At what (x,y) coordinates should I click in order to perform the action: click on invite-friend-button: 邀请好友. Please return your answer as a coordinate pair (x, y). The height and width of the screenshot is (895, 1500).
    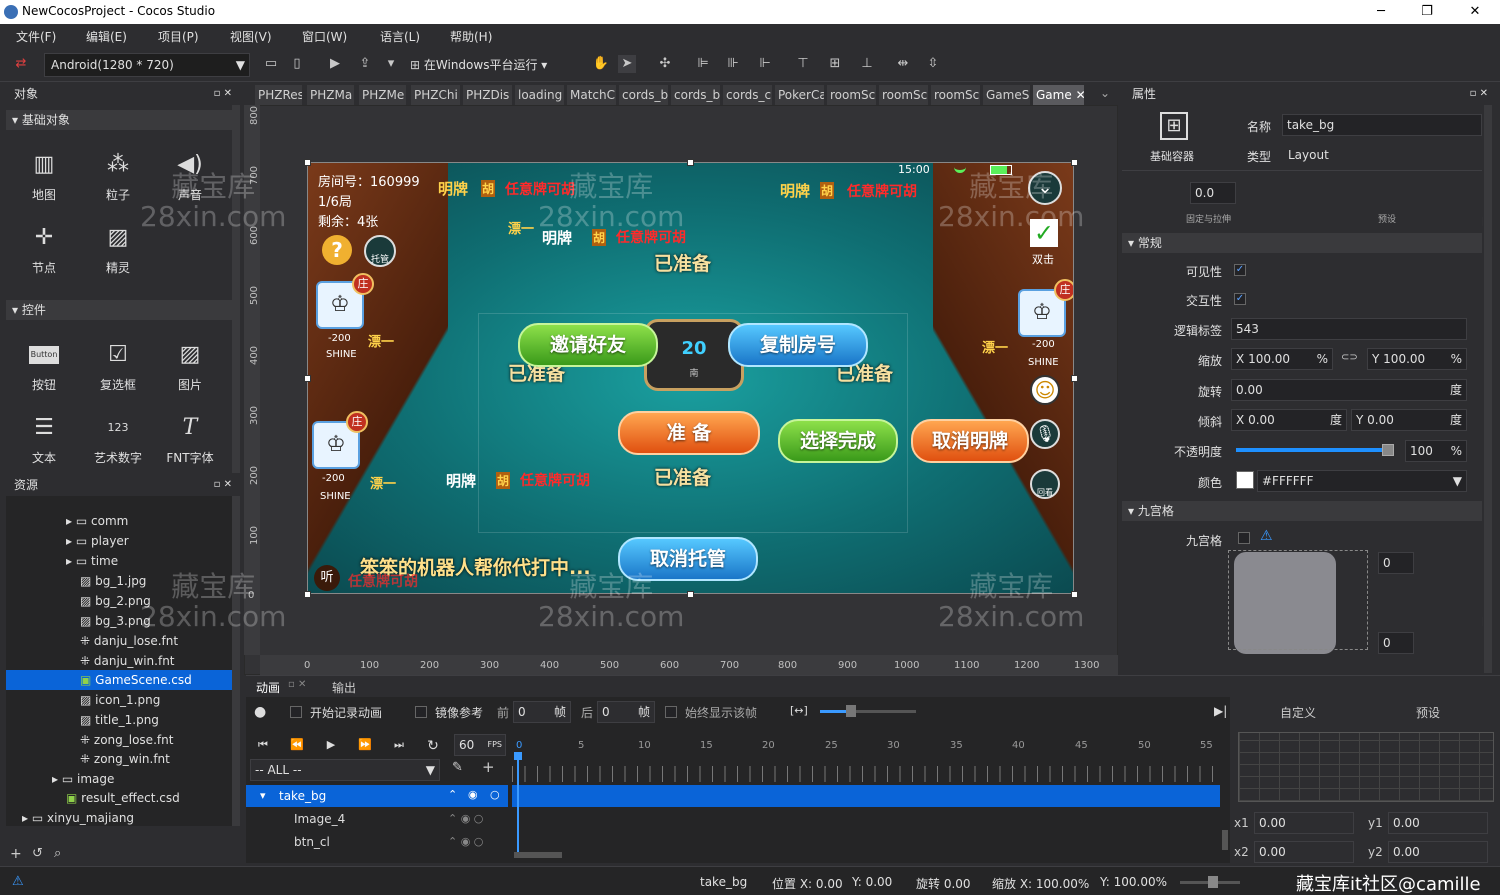
    Looking at the image, I should click on (588, 345).